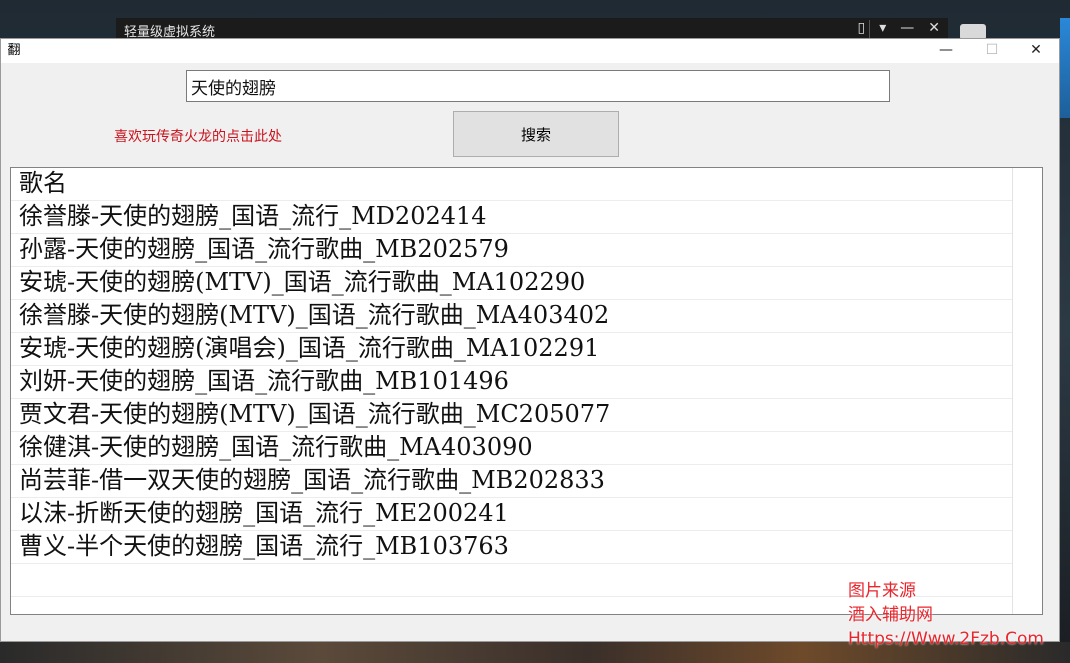 The width and height of the screenshot is (1070, 663). What do you see at coordinates (992, 51) in the screenshot?
I see `maximize-button: ☐` at bounding box center [992, 51].